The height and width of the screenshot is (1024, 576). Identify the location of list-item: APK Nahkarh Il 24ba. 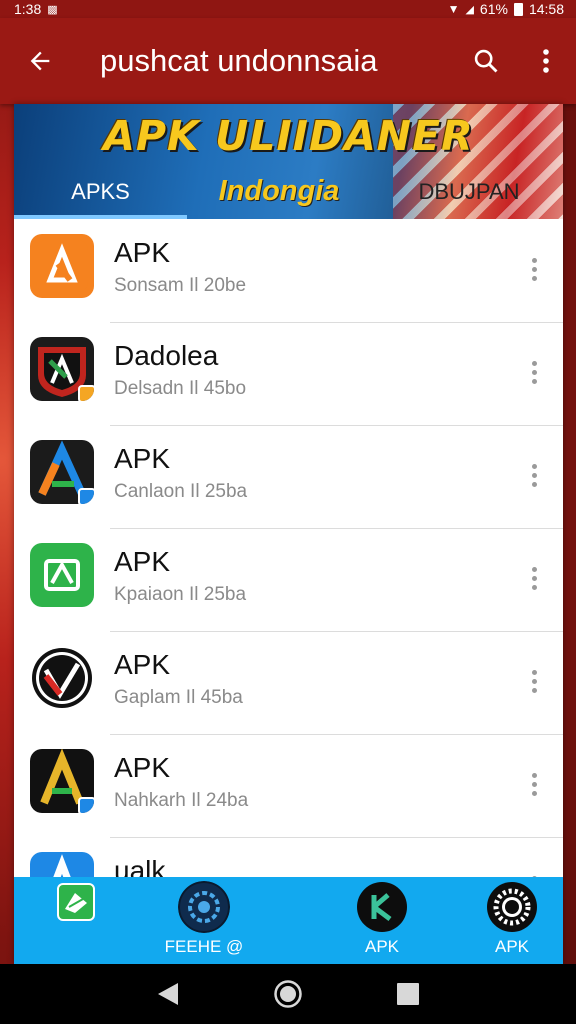
(288, 785).